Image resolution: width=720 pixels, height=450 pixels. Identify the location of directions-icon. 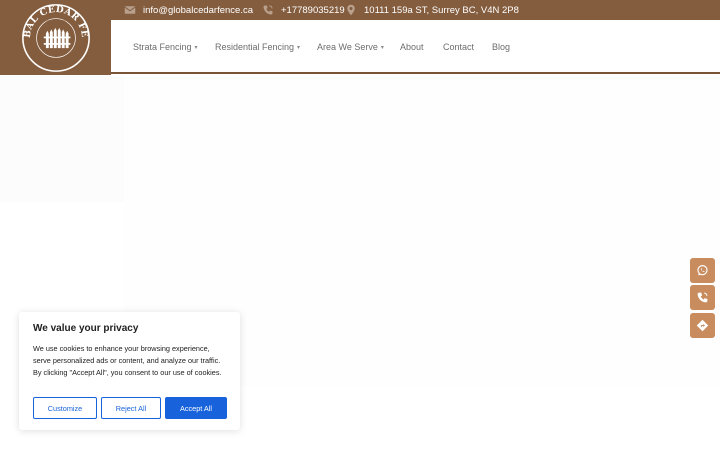
(702, 325).